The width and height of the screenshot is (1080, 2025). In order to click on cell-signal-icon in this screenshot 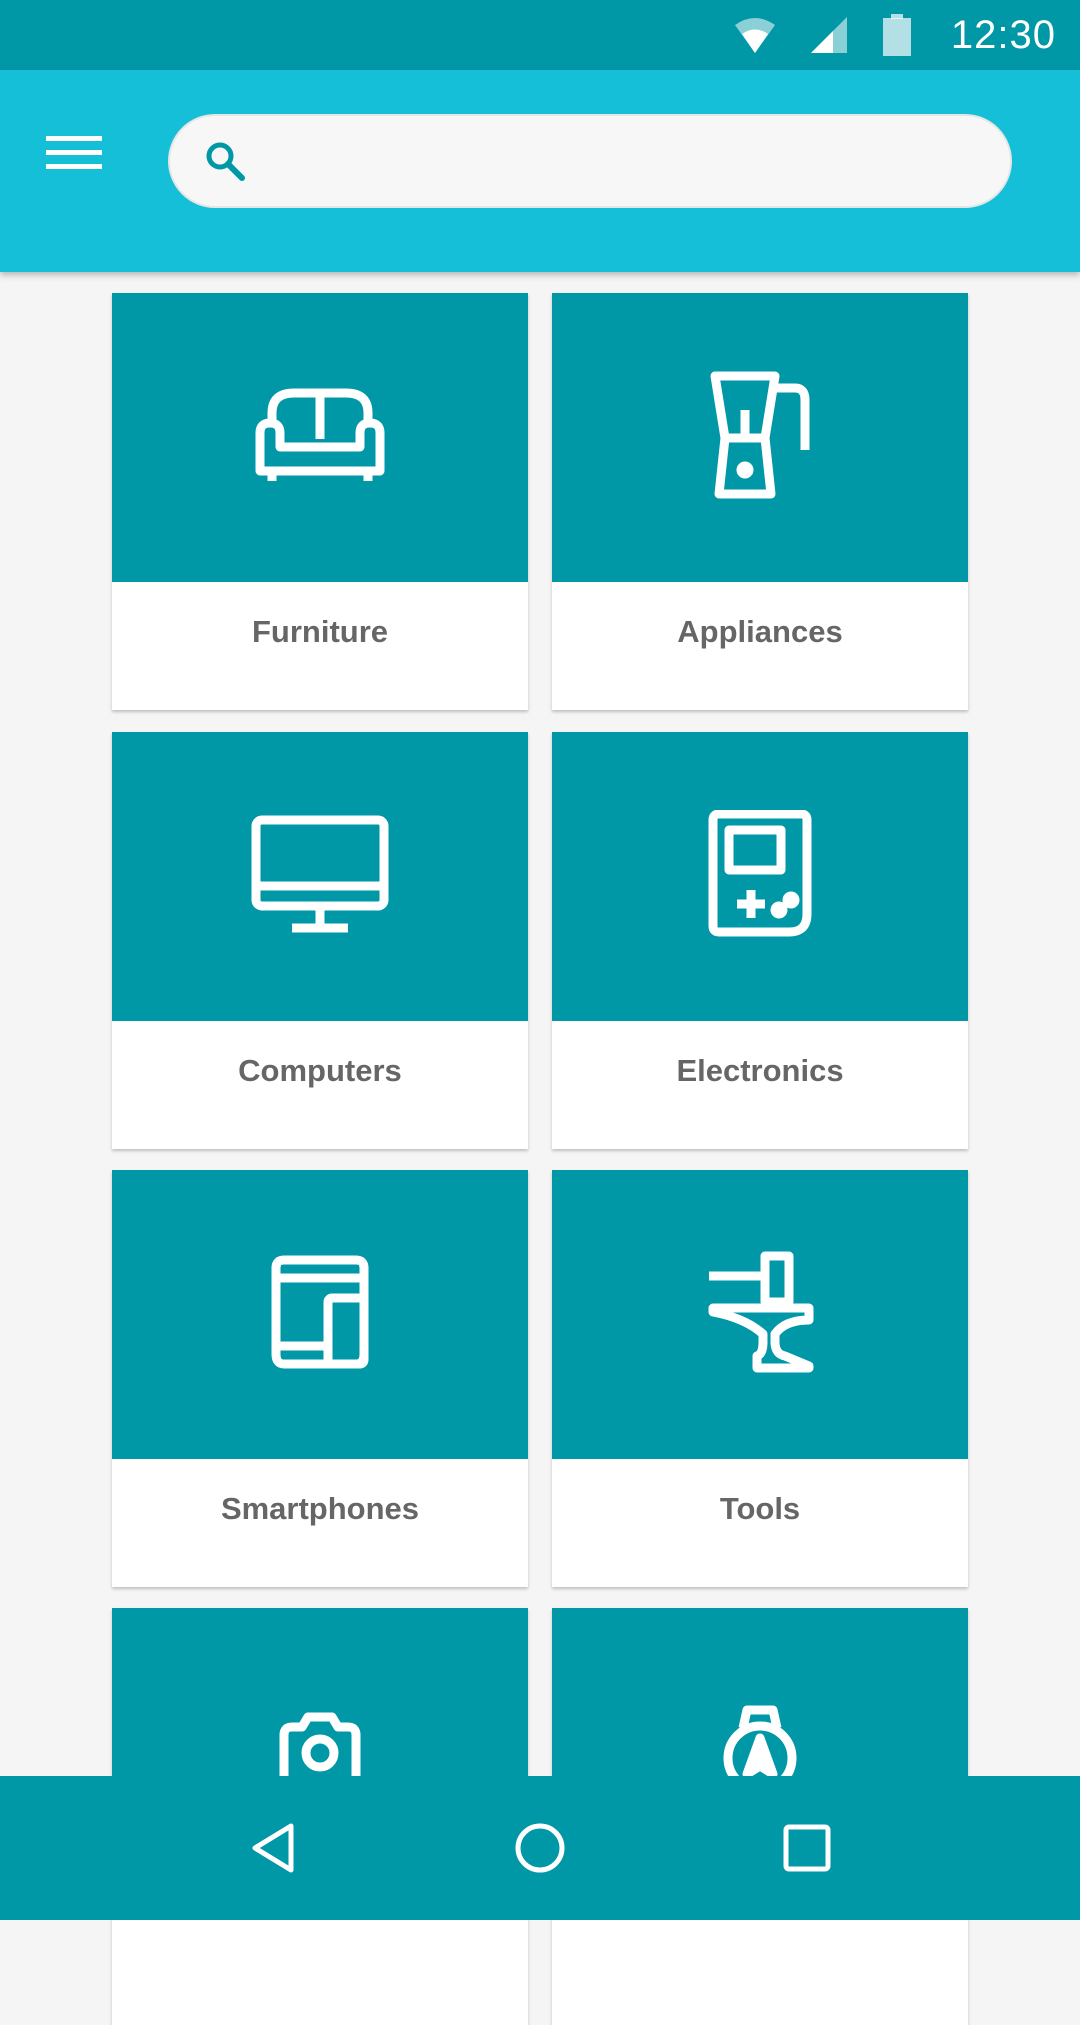, I will do `click(828, 35)`.